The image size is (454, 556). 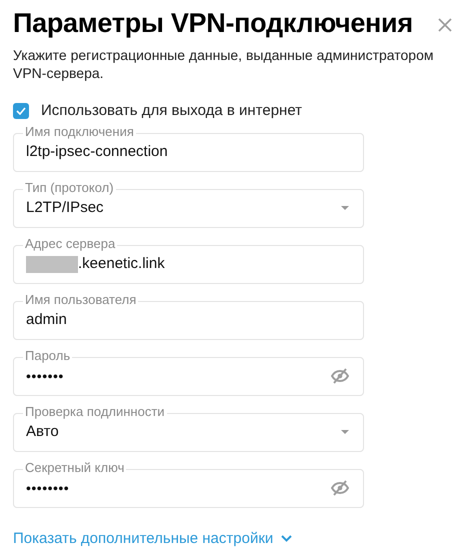 I want to click on dialog-title: Параметры VPN-подключения, so click(x=213, y=23).